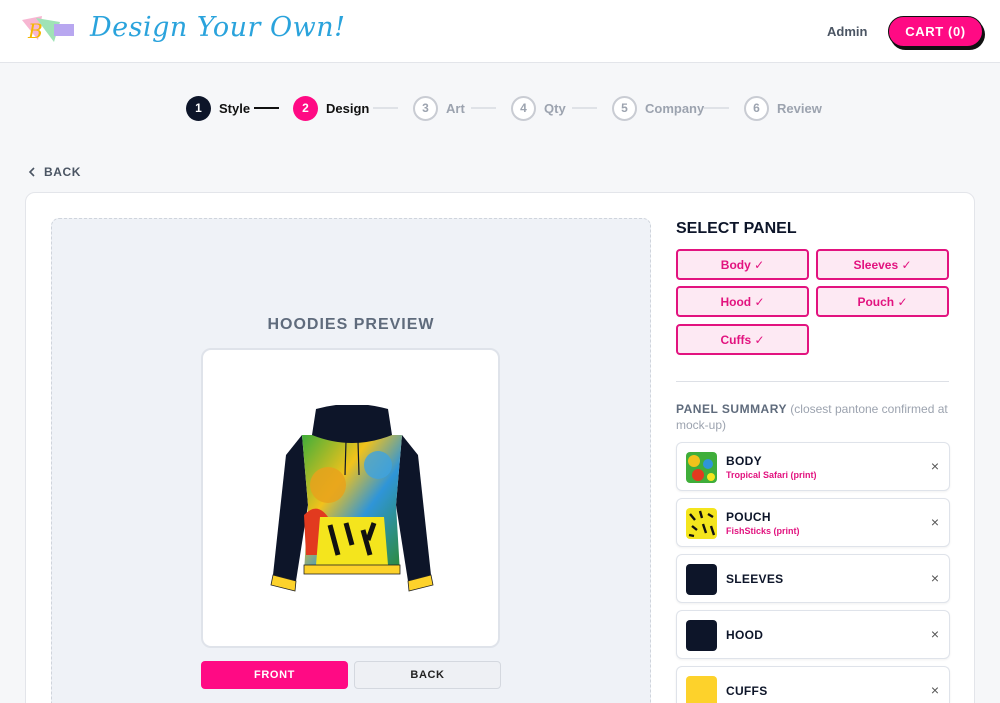  I want to click on step-art: 3 Art, so click(439, 108).